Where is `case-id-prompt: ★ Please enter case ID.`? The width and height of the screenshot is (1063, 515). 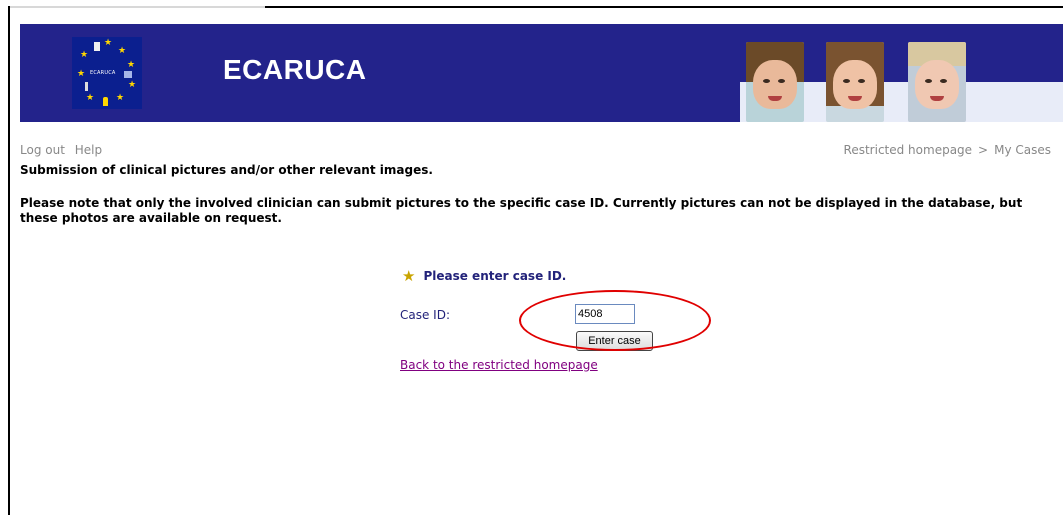 case-id-prompt: ★ Please enter case ID. is located at coordinates (484, 275).